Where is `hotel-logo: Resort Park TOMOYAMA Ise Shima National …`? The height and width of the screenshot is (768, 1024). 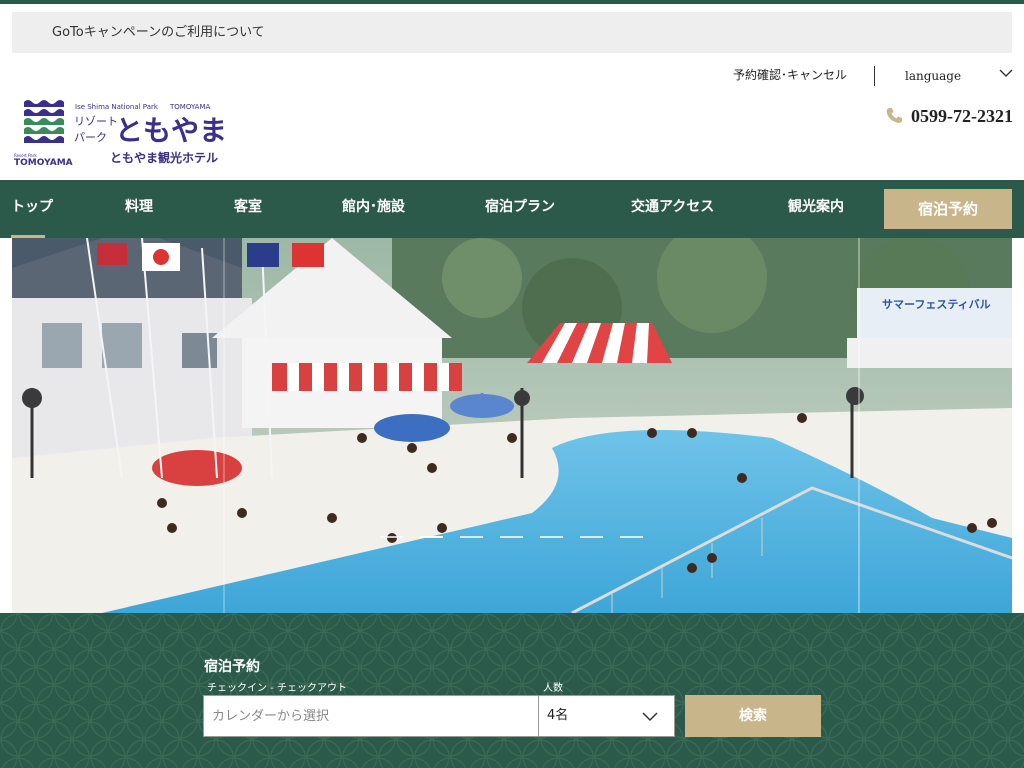
hotel-logo: Resort Park TOMOYAMA Ise Shima National … is located at coordinates (121, 134).